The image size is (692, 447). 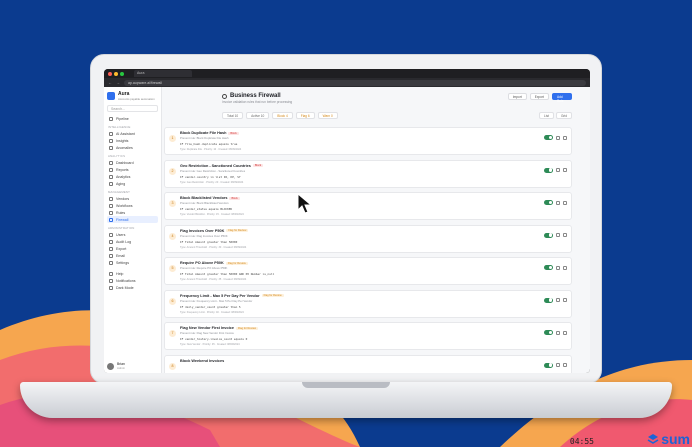 I want to click on view-grid-button: Grid, so click(x=563, y=115).